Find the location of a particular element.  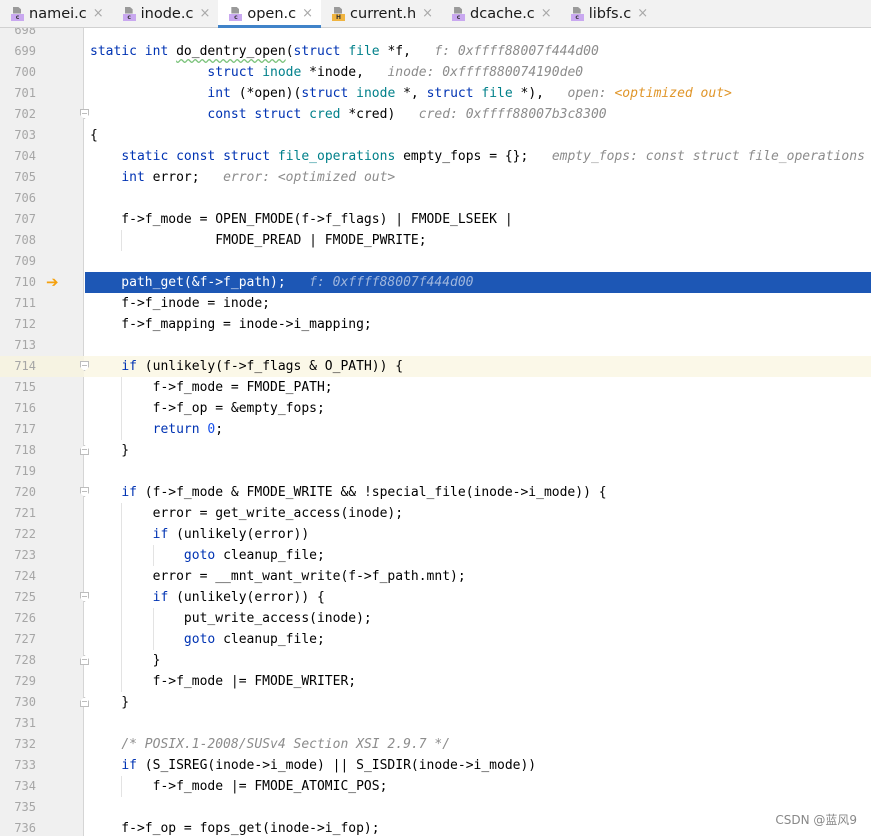

code-line: 731 is located at coordinates (435, 723).